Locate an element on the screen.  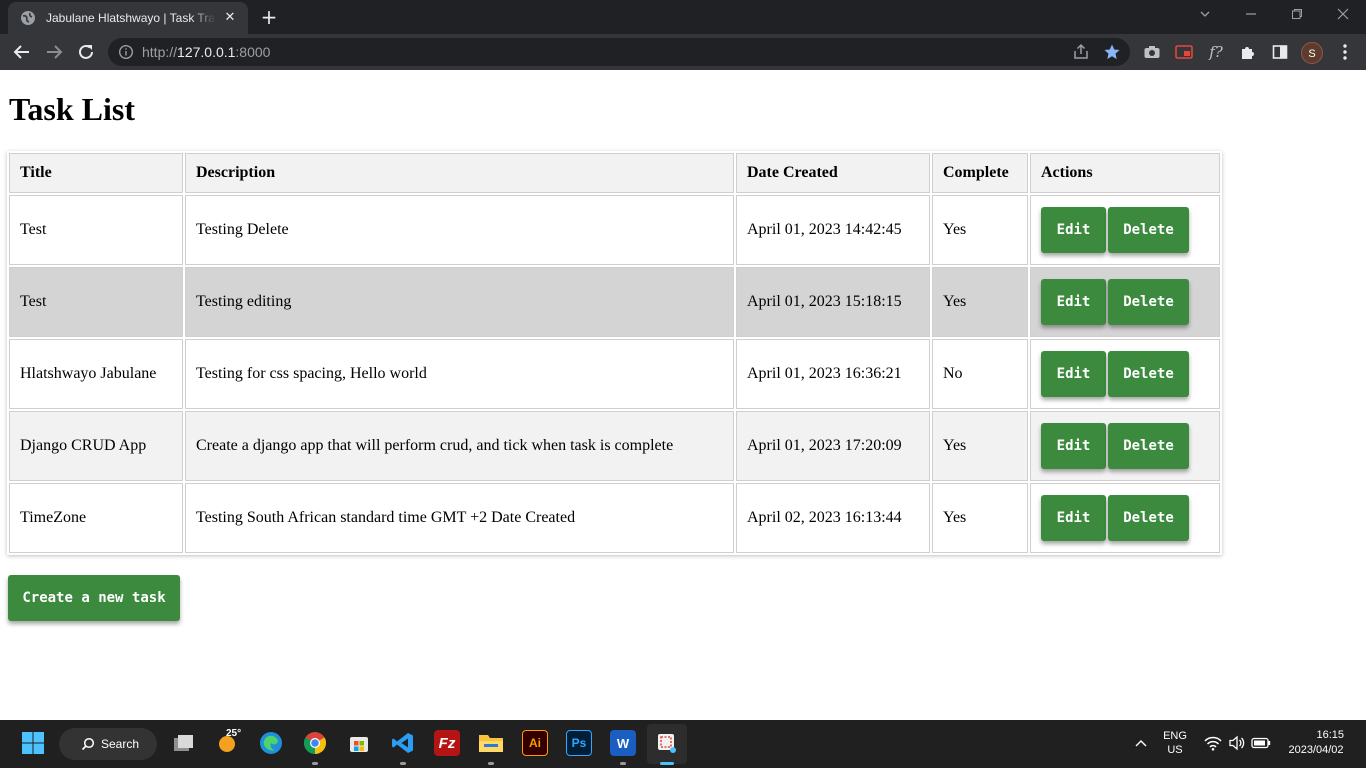
close-window-icon is located at coordinates (1343, 16).